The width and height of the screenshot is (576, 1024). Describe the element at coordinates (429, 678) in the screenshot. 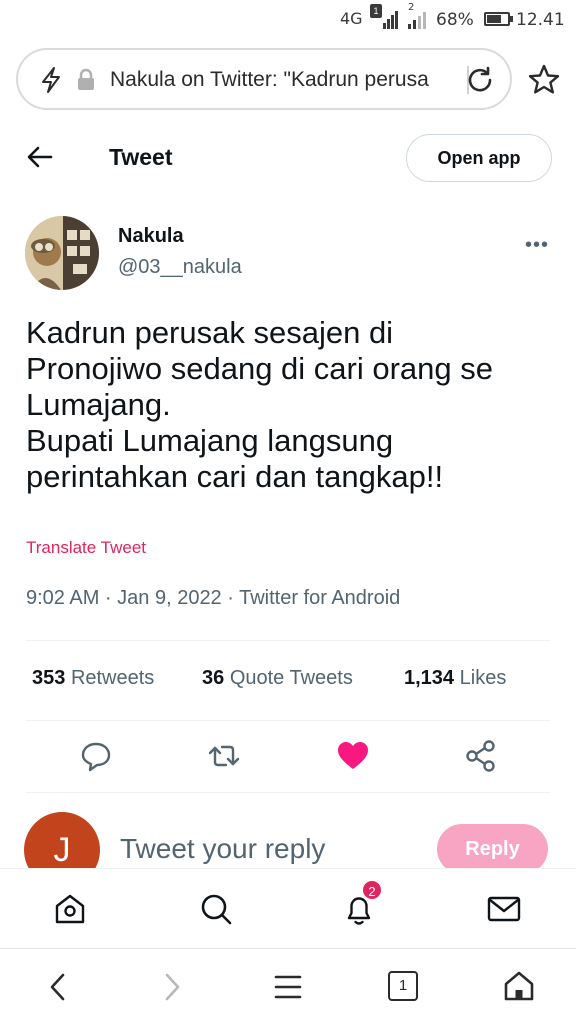

I see `likes-count: 1,134` at that location.